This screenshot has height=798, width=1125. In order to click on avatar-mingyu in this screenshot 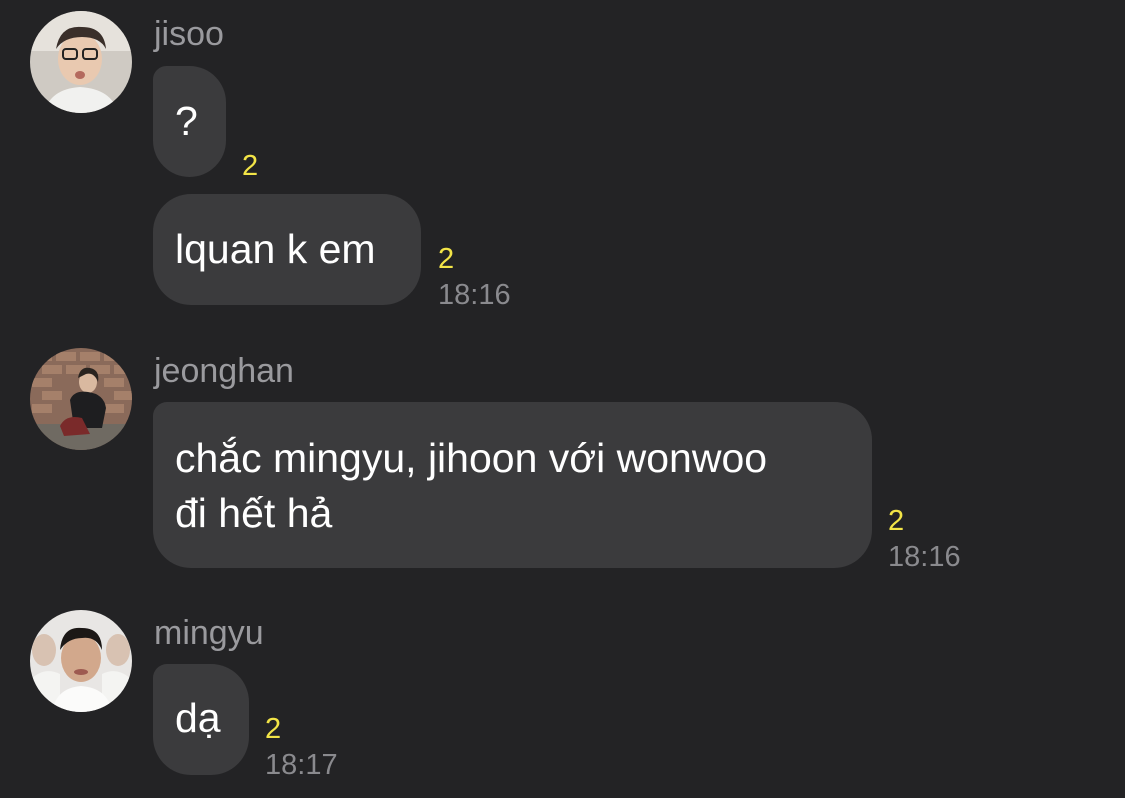, I will do `click(81, 661)`.